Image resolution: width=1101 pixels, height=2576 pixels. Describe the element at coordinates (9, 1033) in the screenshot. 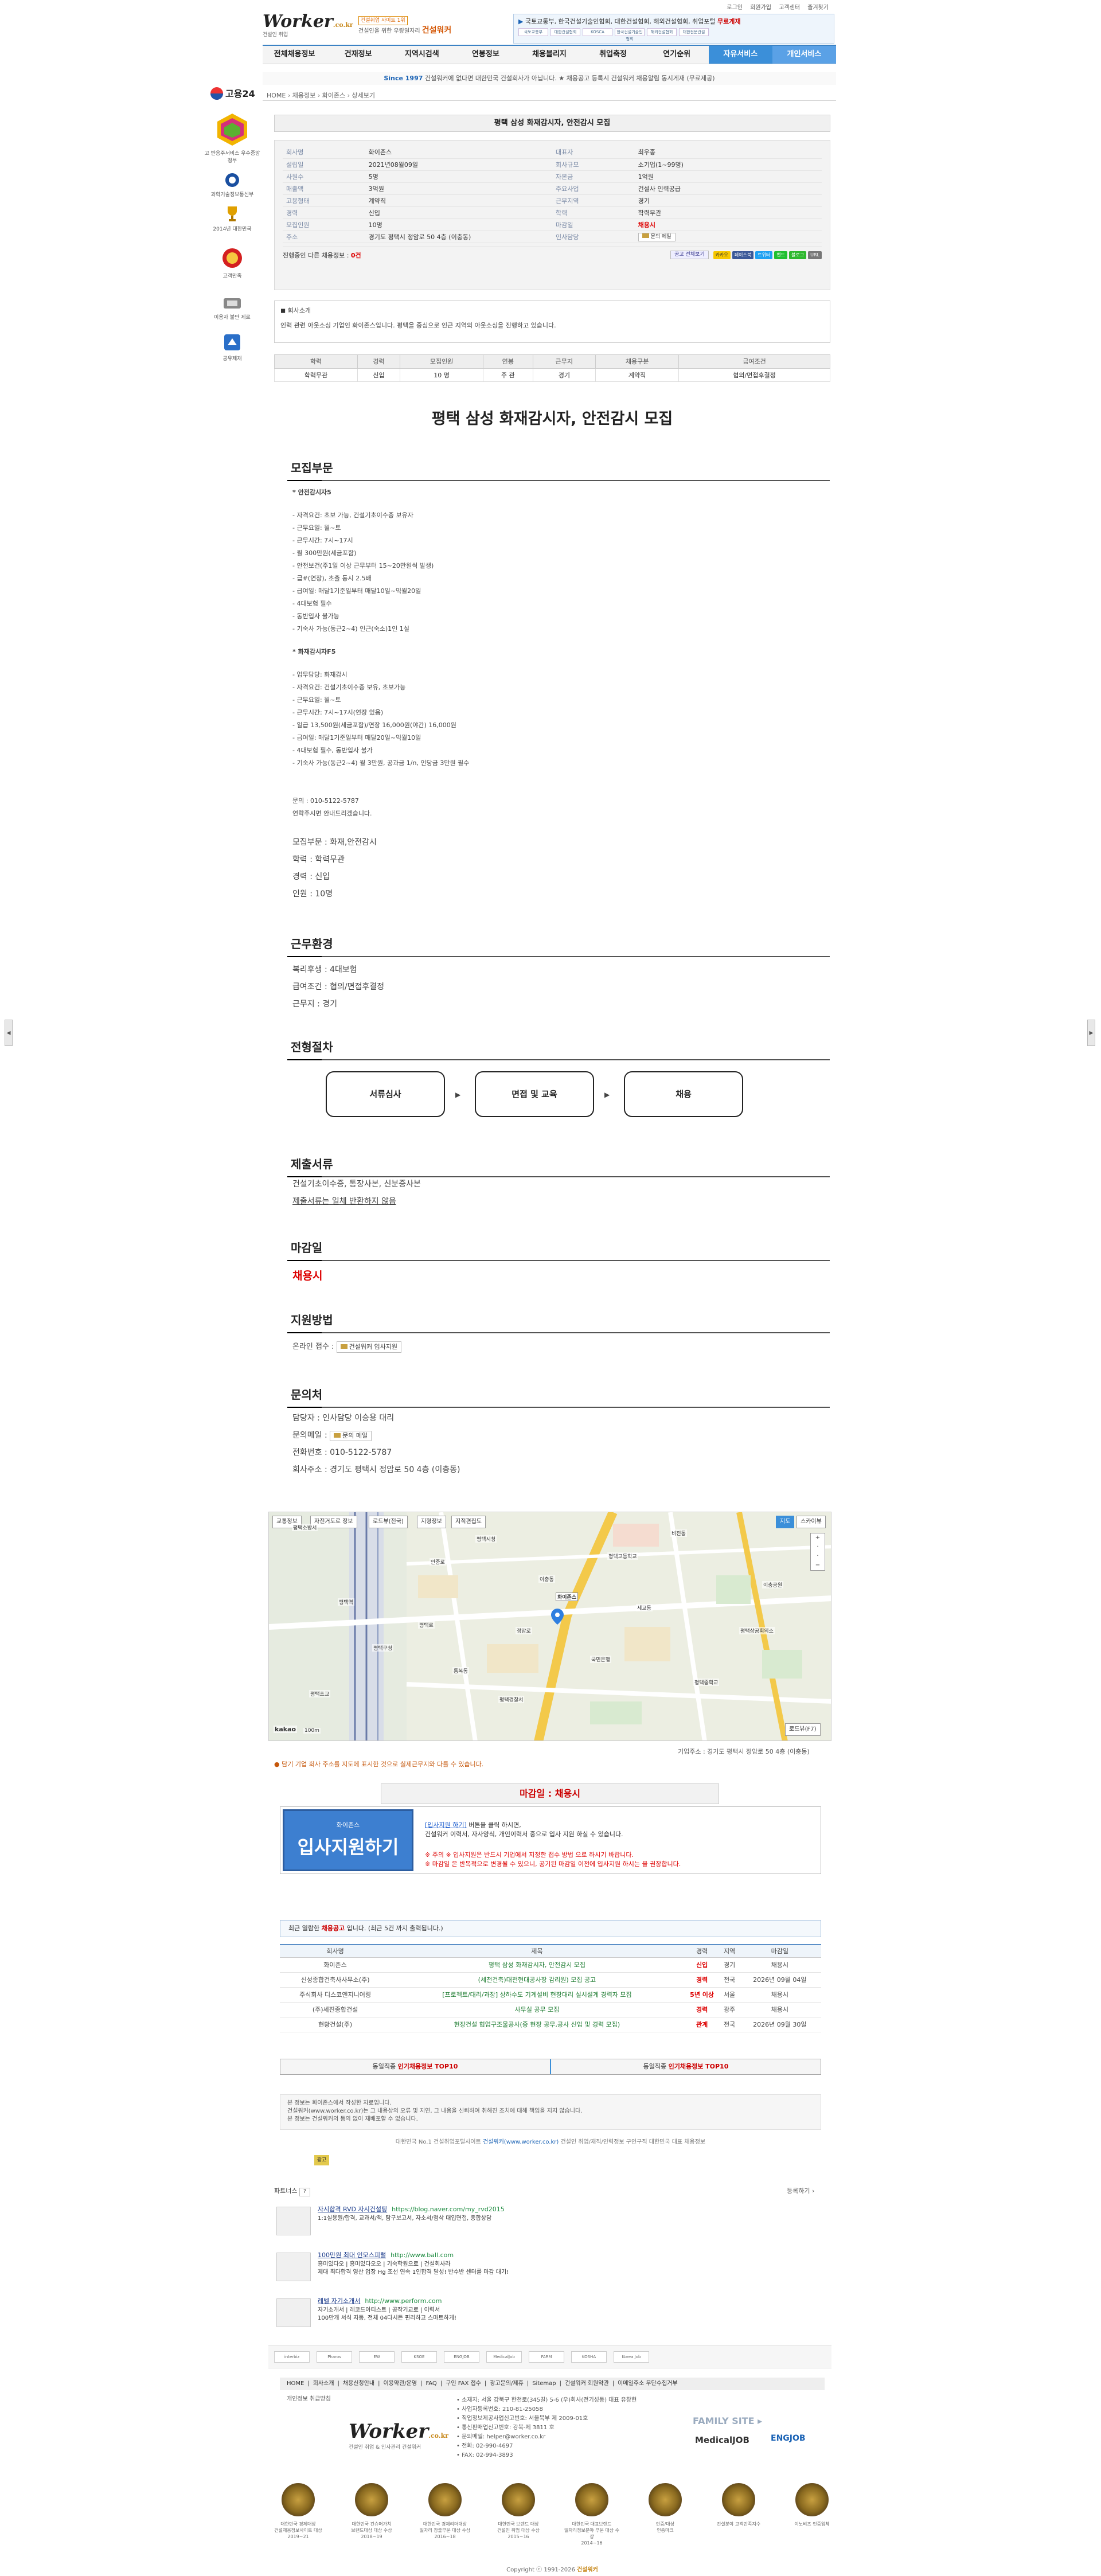

I see `left-scroll-tab: ◂` at that location.